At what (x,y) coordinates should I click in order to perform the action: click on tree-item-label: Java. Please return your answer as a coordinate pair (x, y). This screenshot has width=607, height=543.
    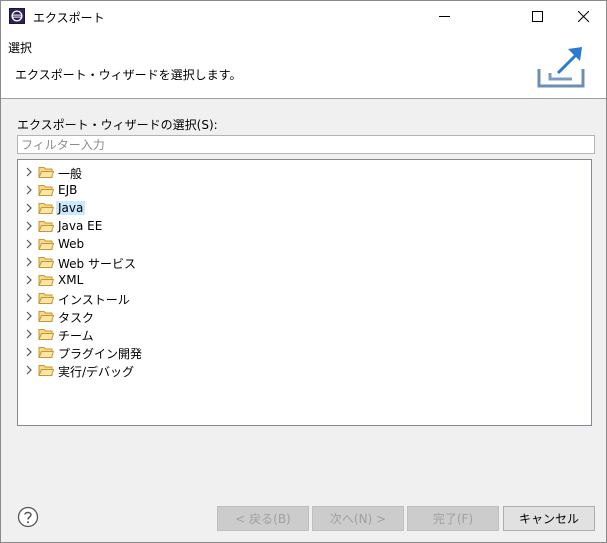
    Looking at the image, I should click on (71, 208).